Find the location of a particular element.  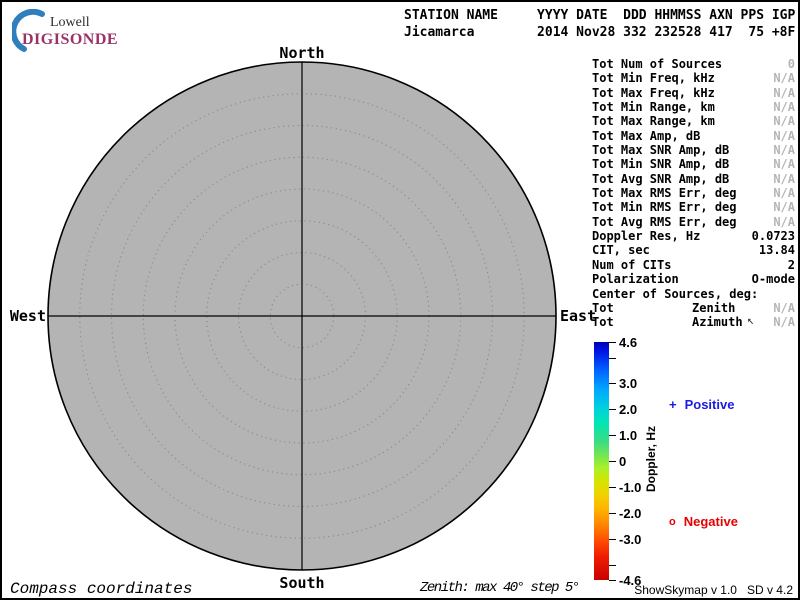

stat-row: Tot Max Amp, dB N/A is located at coordinates (693, 135).